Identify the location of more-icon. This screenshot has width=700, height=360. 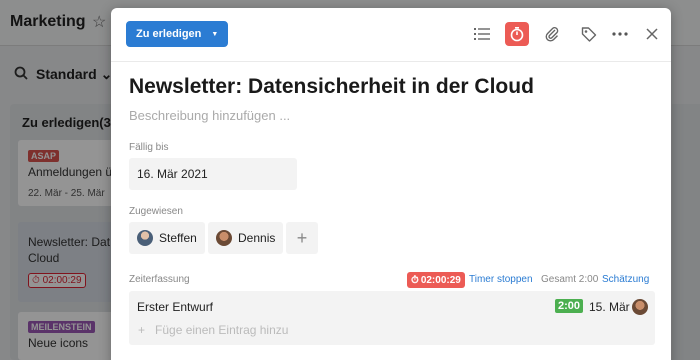
(620, 34).